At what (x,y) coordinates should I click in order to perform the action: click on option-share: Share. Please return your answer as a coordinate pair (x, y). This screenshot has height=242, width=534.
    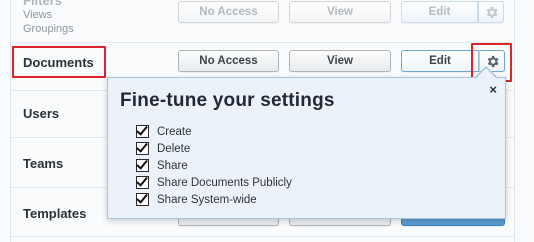
    Looking at the image, I should click on (214, 165).